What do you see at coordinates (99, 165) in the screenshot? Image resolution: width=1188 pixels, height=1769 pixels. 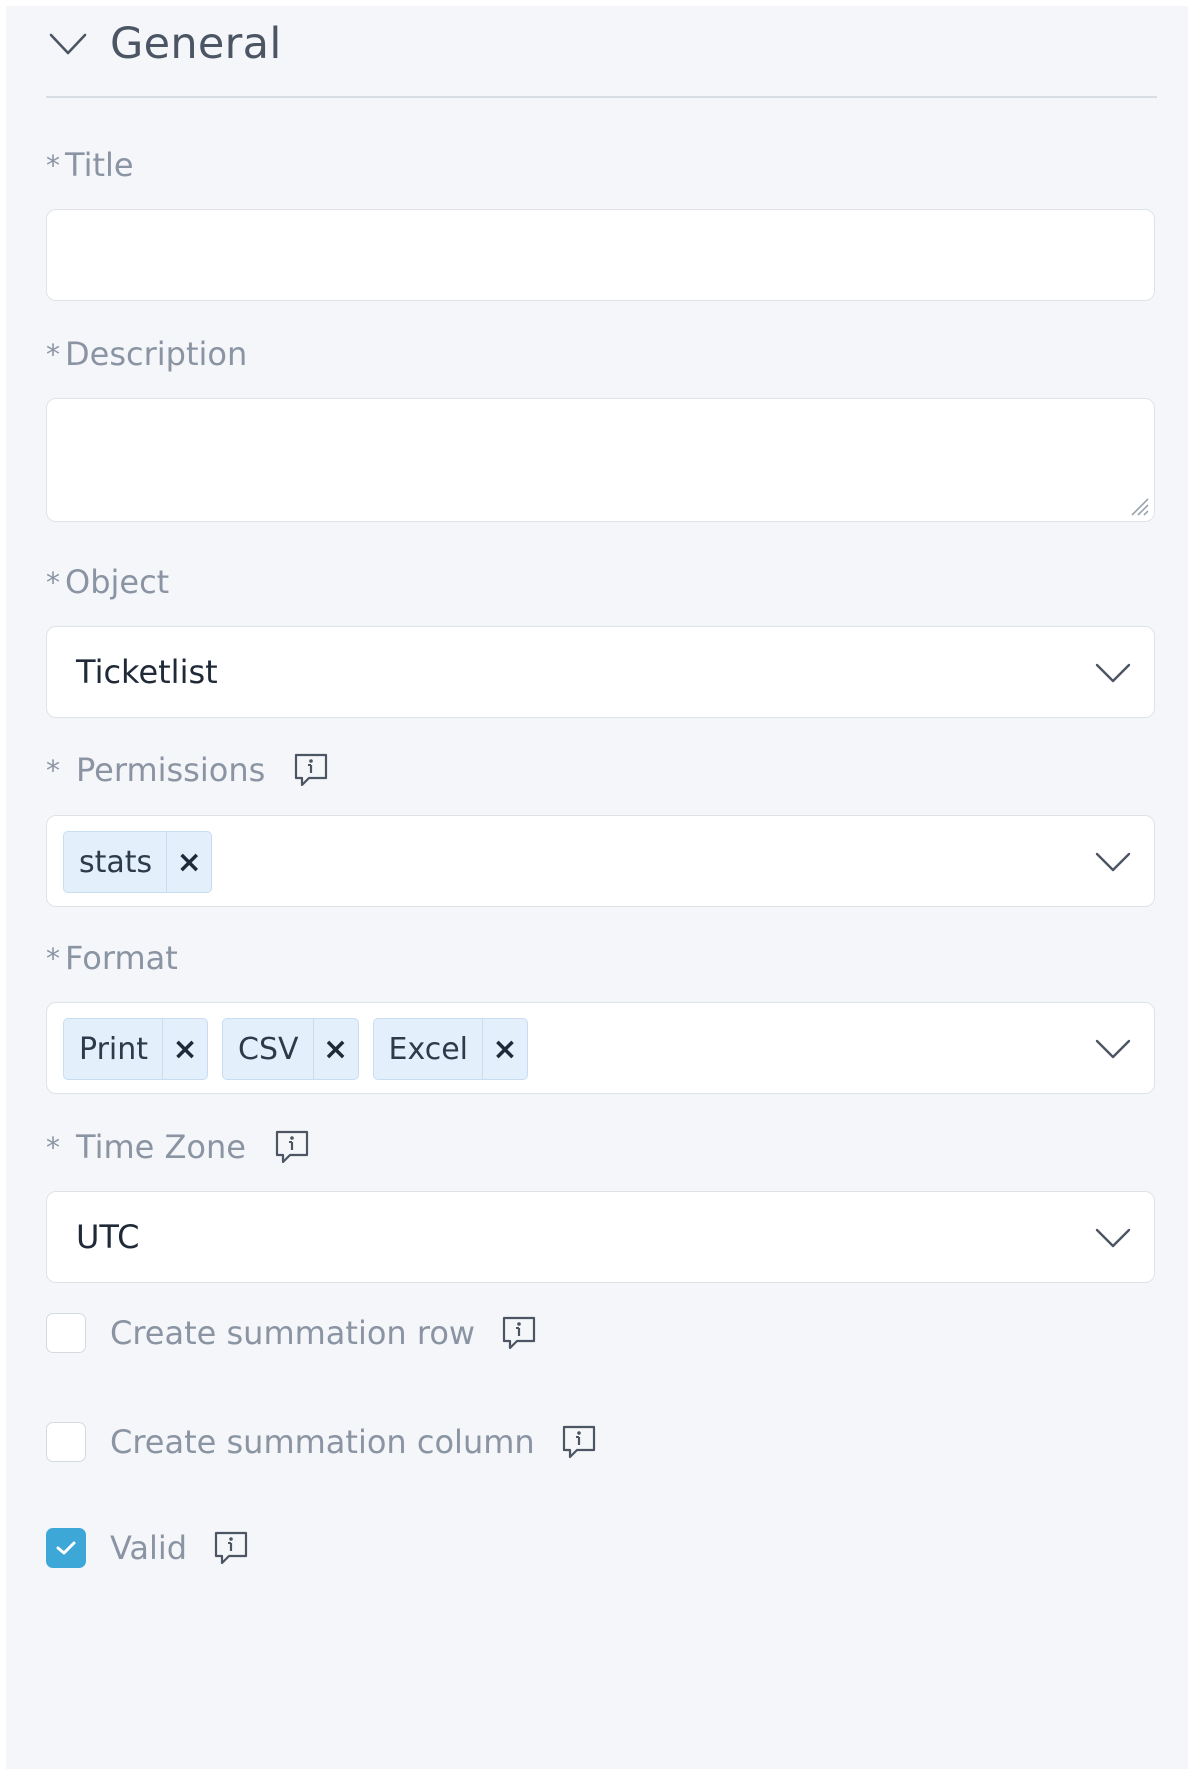 I see `title-label-text: Title` at bounding box center [99, 165].